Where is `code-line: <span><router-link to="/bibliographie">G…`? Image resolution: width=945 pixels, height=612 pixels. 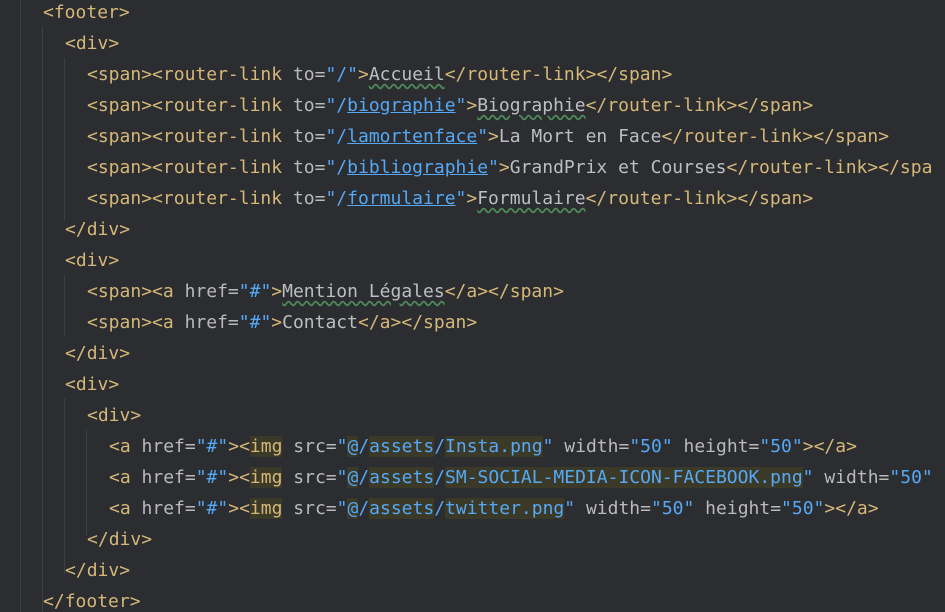
code-line: <span><router-link to="/bibliographie">G… is located at coordinates (509, 167).